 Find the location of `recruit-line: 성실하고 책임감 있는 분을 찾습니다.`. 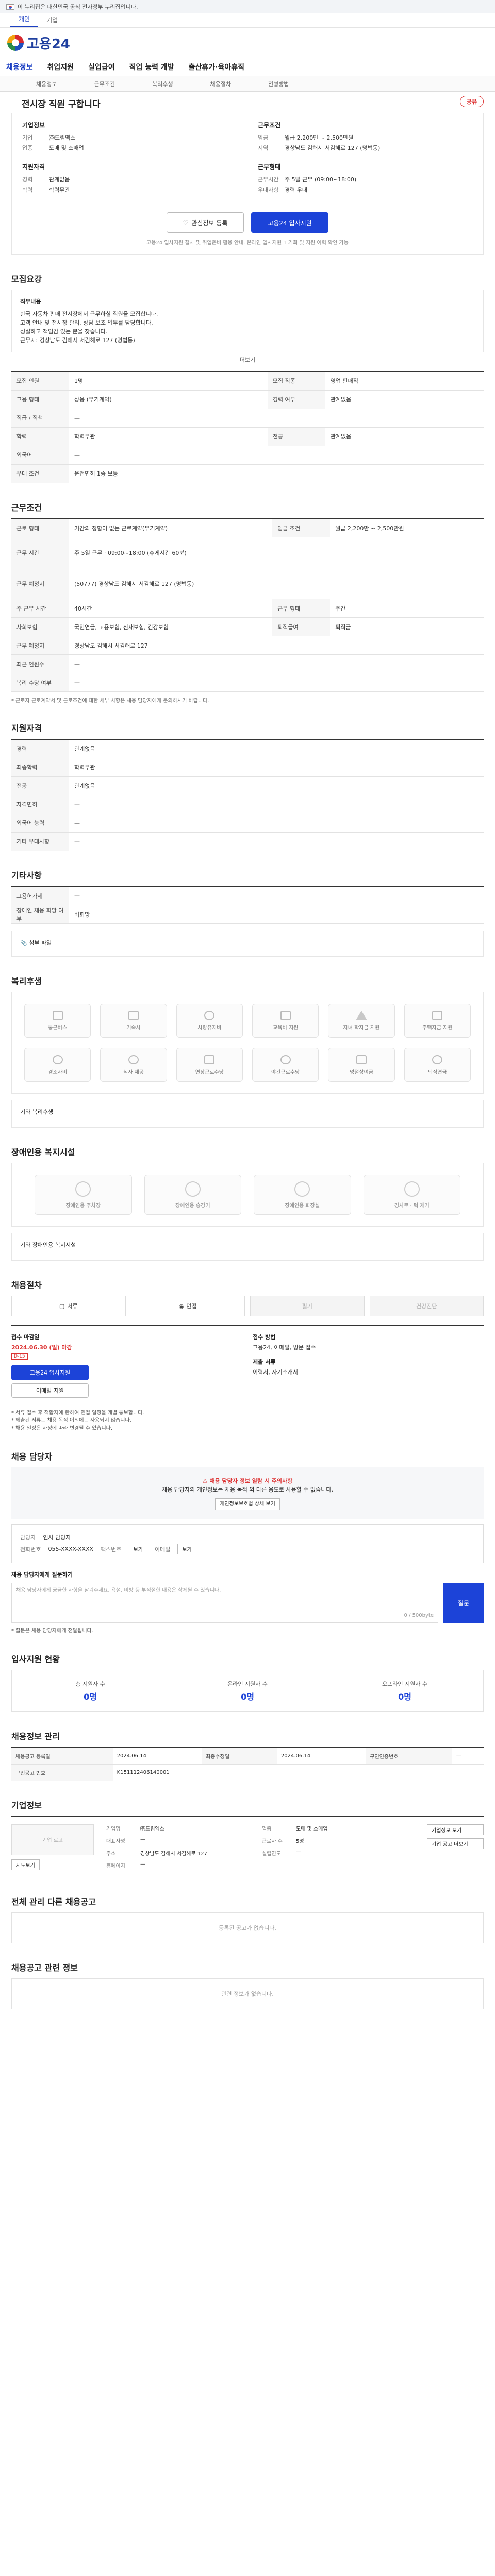

recruit-line: 성실하고 책임감 있는 분을 찾습니다. is located at coordinates (64, 331).